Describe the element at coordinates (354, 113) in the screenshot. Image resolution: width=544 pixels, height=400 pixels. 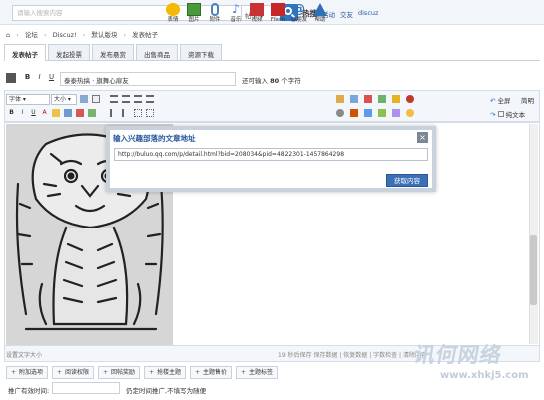
I see `gift-icon` at that location.